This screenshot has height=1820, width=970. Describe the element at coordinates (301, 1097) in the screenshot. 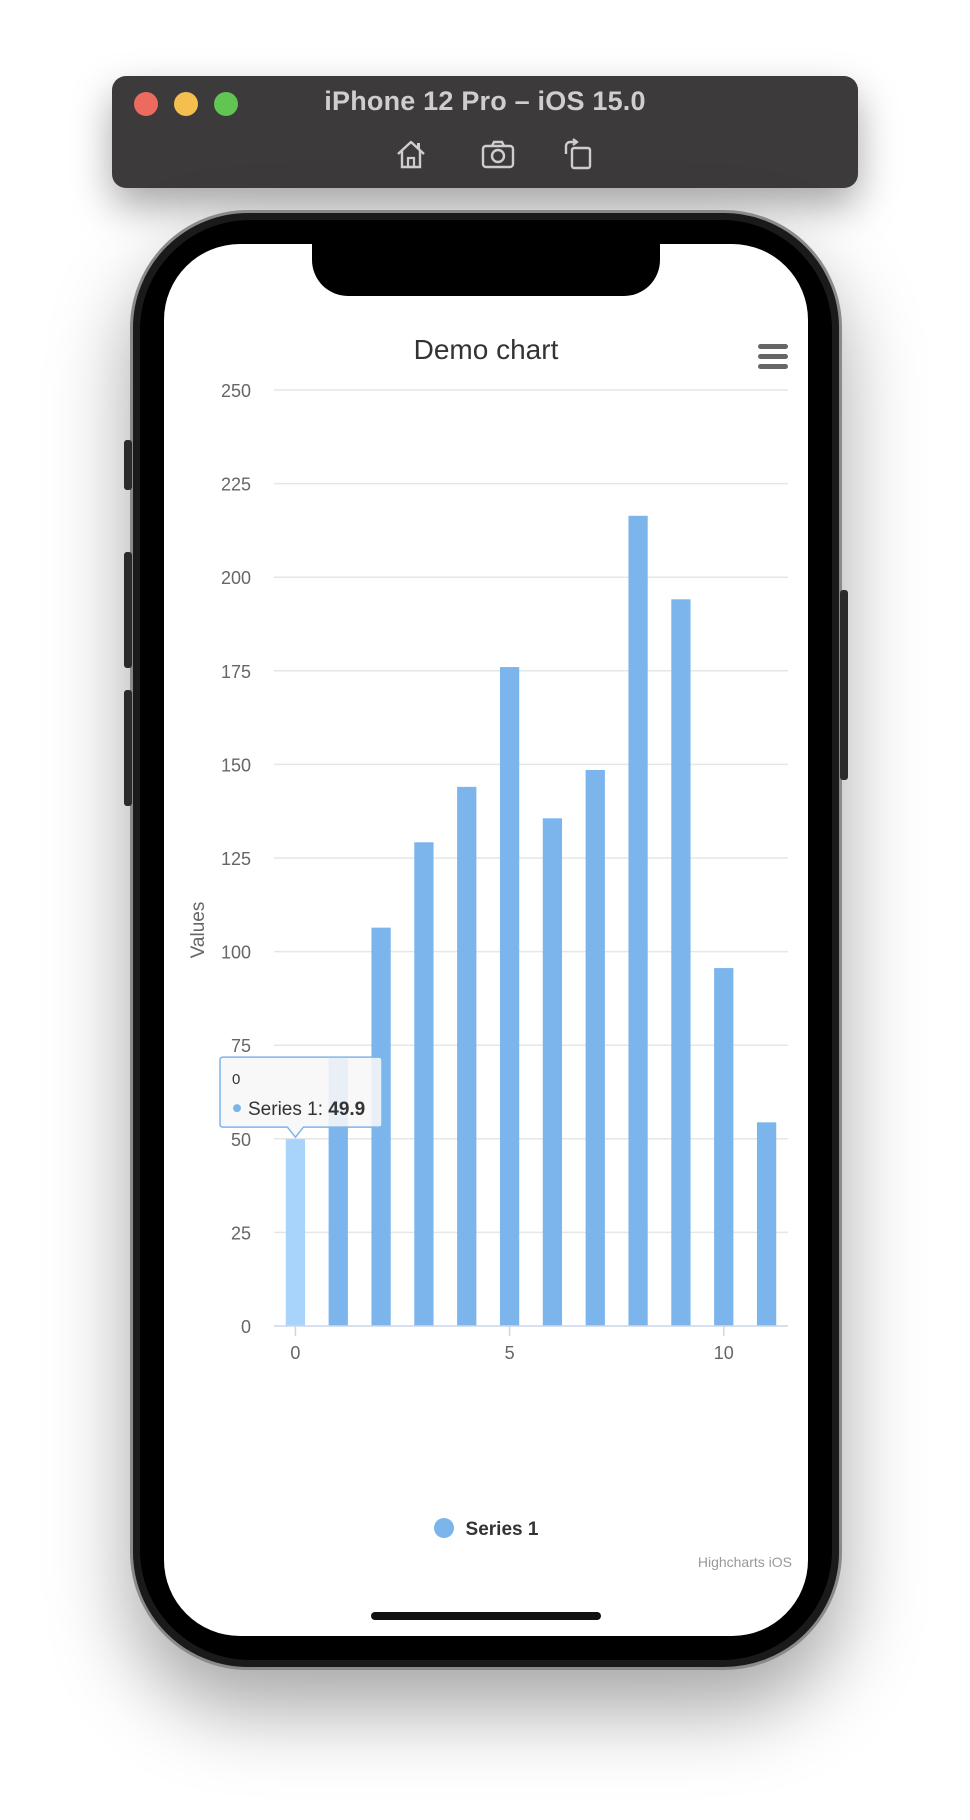

I see `tooltip: 0 Series 1: 49.9` at that location.